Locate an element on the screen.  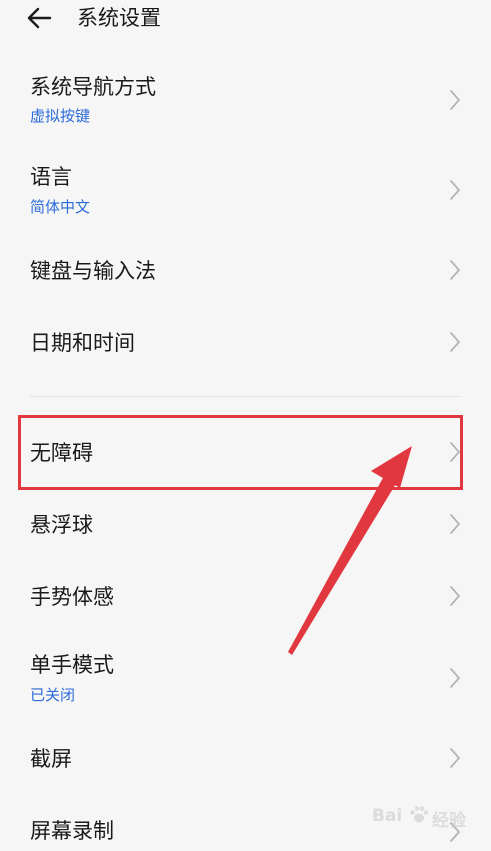
item-title: 键盘与输入法 is located at coordinates (93, 271).